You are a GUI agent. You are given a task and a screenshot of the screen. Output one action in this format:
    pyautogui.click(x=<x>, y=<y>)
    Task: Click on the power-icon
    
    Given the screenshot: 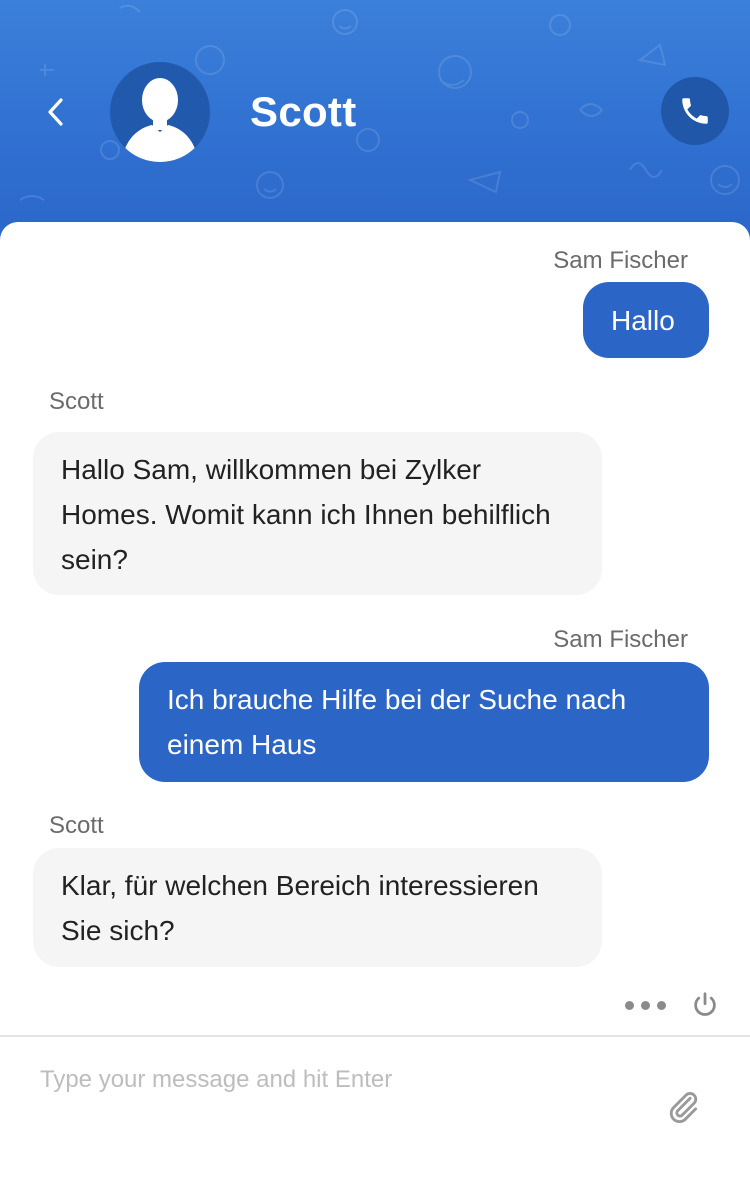 What is the action you would take?
    pyautogui.click(x=705, y=1005)
    